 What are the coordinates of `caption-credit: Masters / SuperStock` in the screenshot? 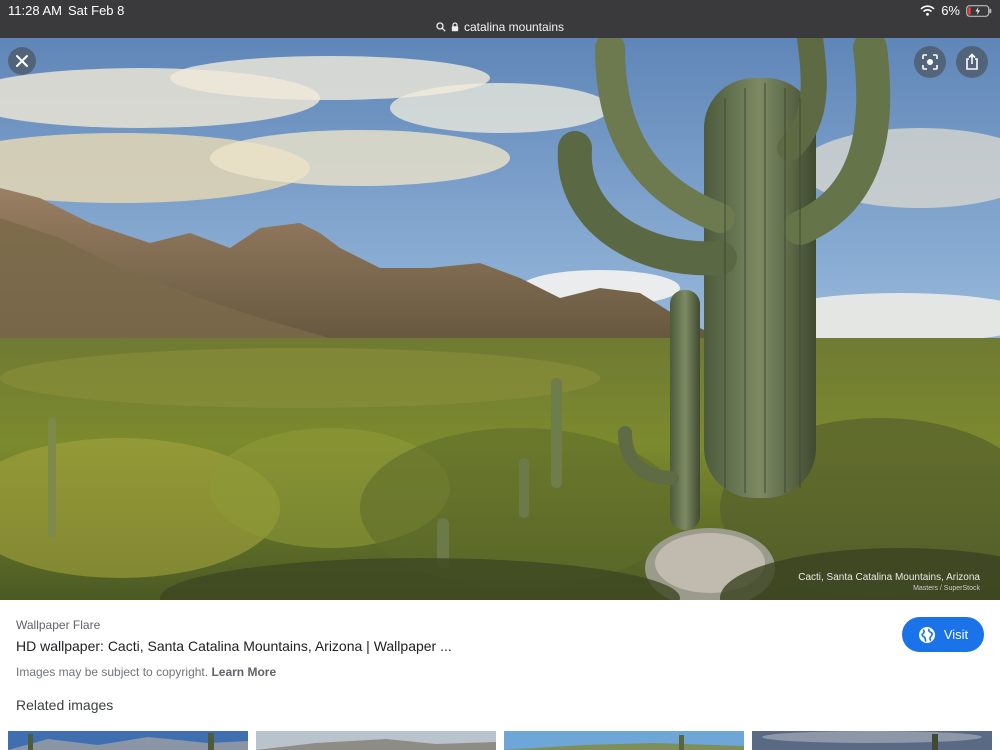 It's located at (946, 588).